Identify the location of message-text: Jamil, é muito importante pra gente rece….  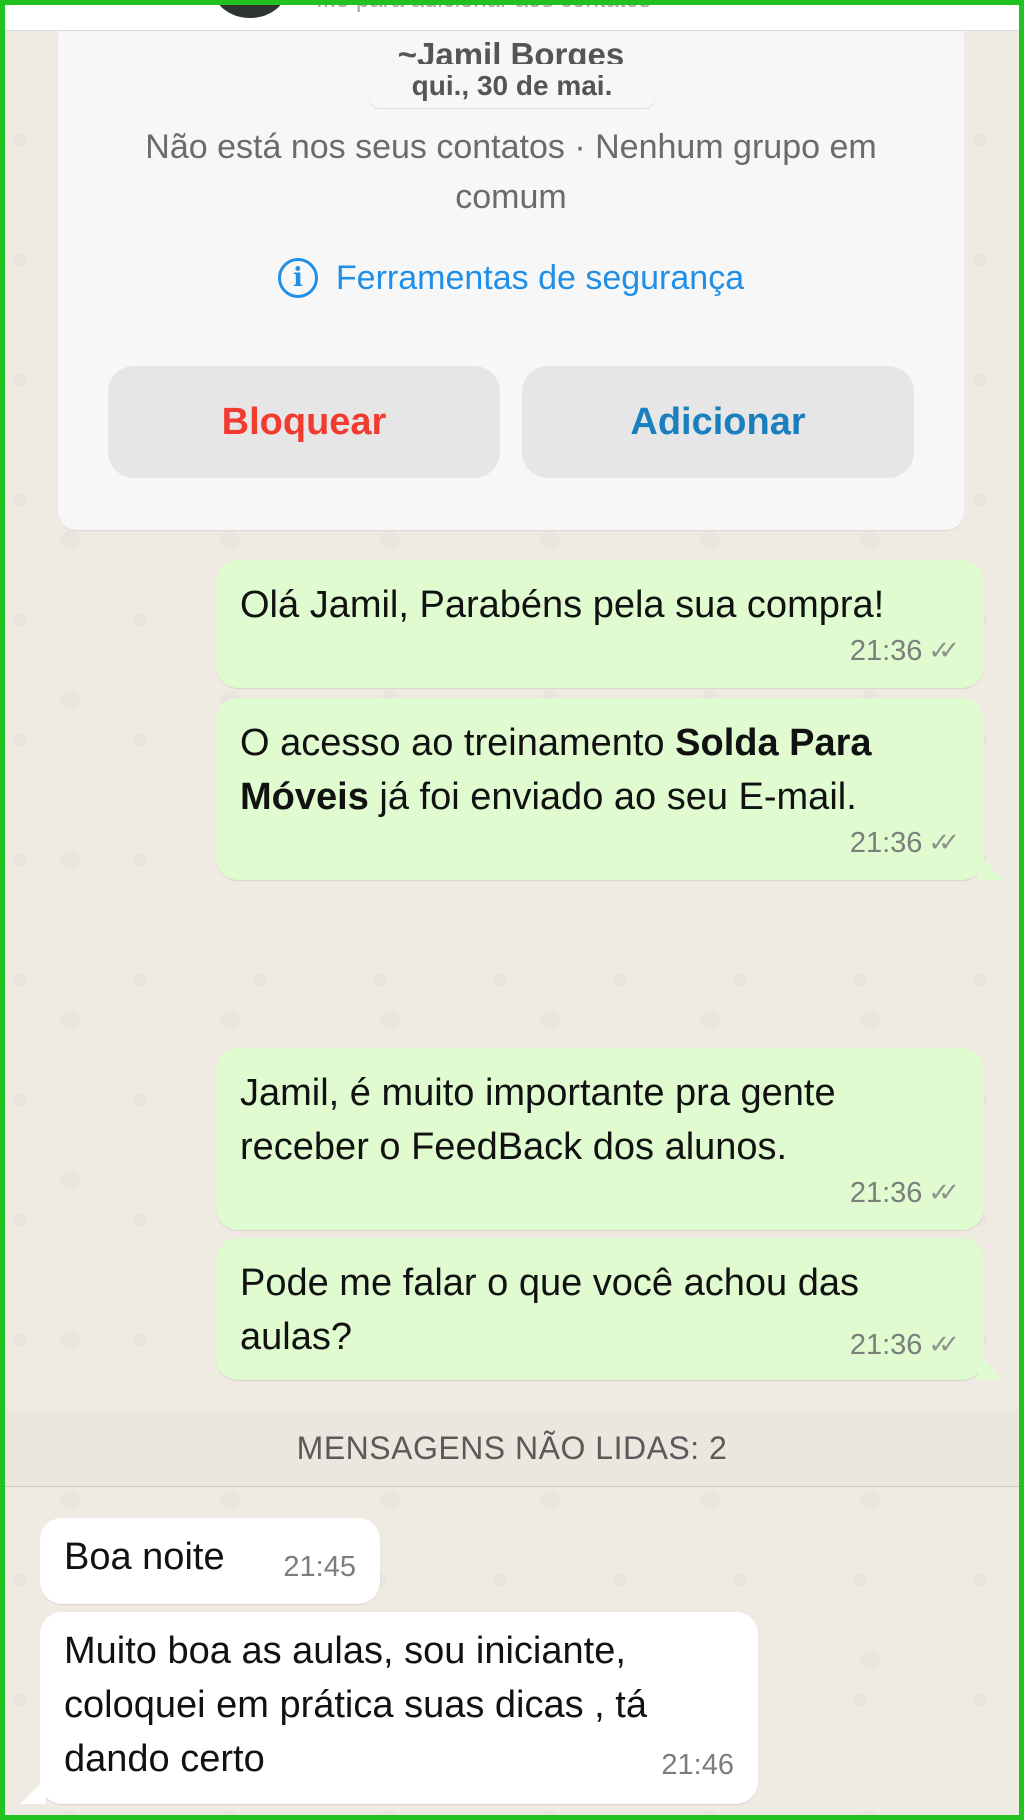
(538, 1120).